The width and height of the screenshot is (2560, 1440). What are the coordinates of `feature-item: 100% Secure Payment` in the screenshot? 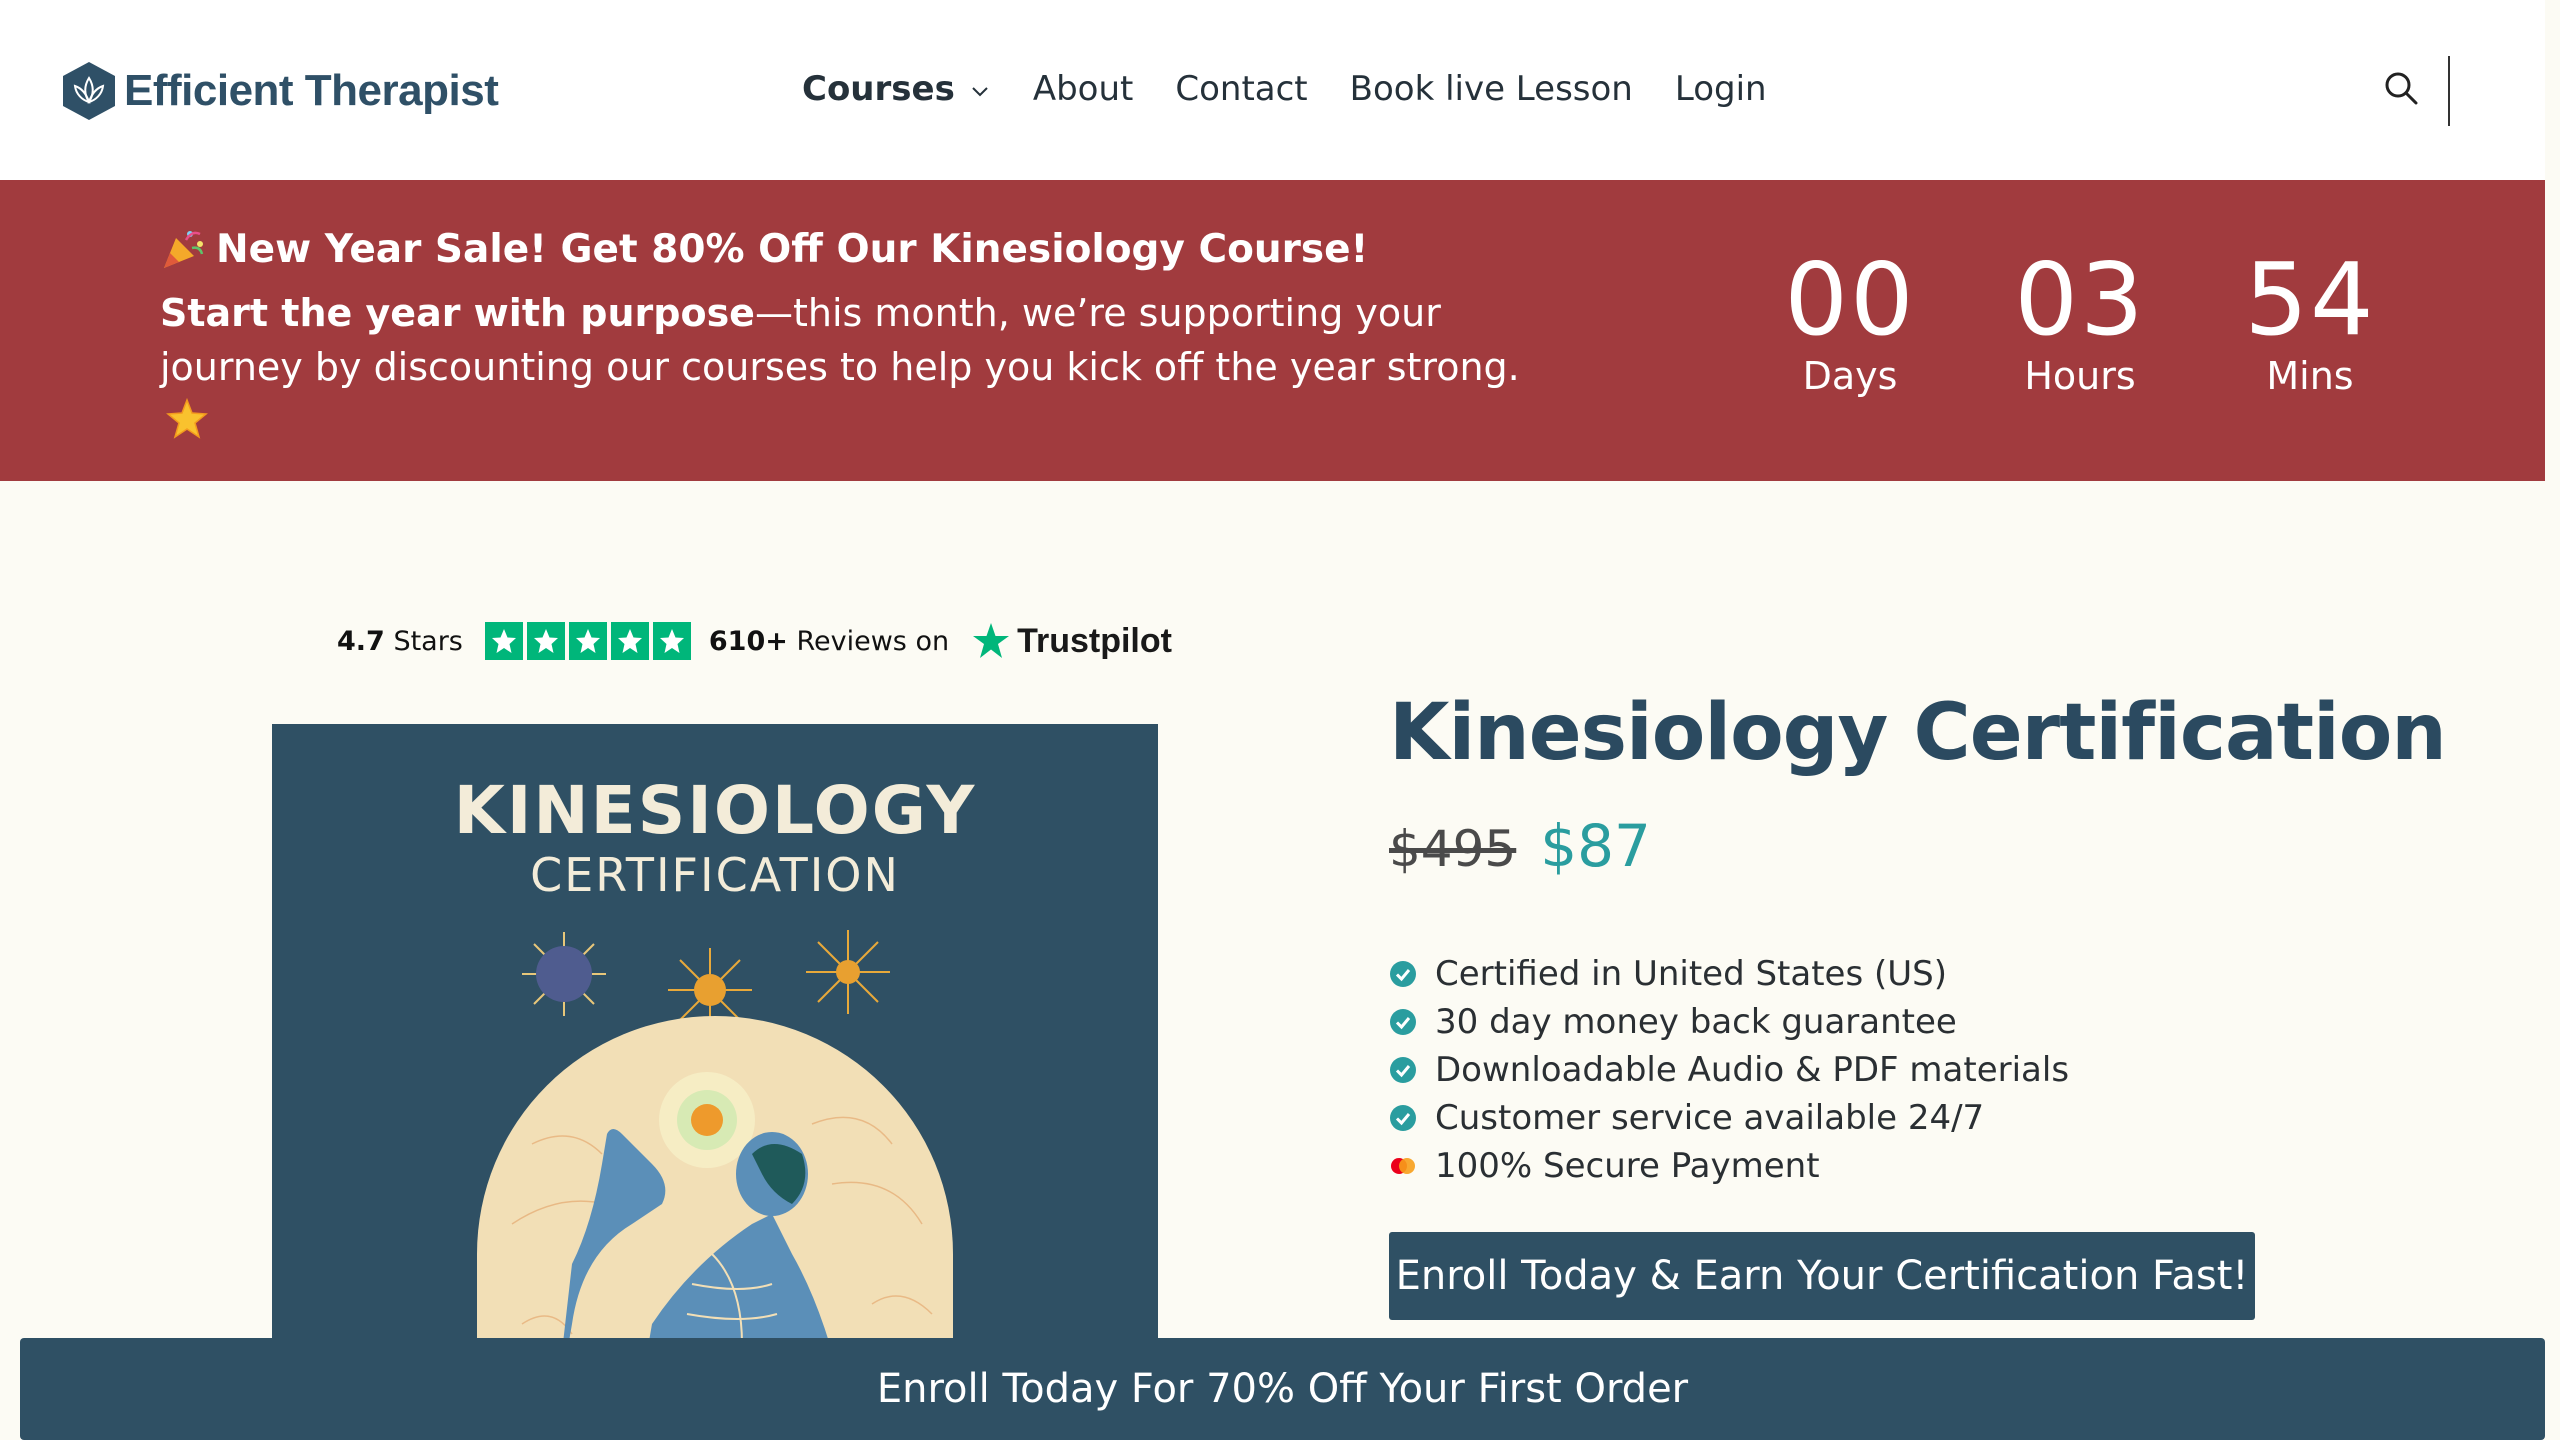 It's located at (1729, 1166).